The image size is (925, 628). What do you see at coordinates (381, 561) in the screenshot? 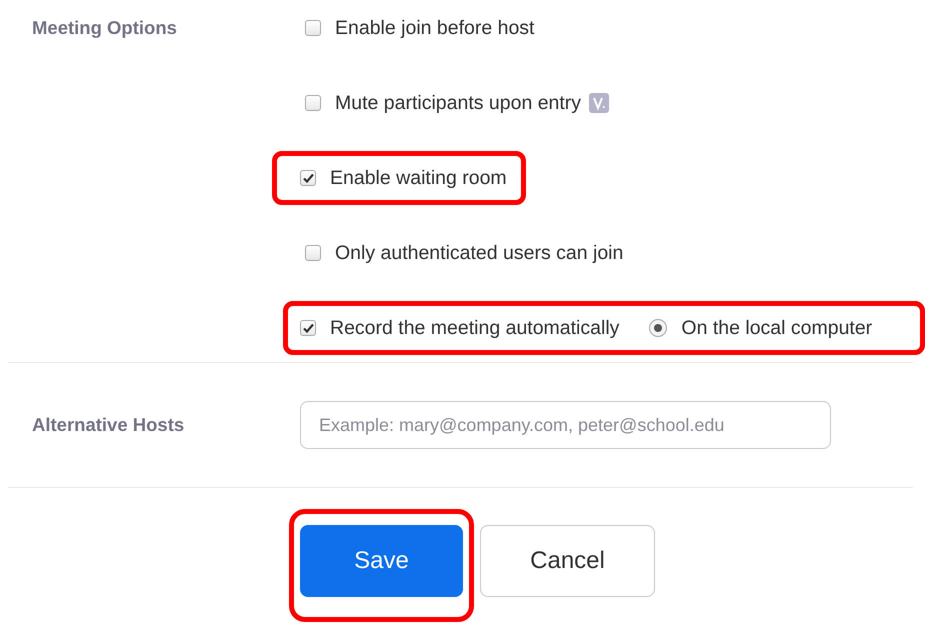
I see `save-button: Save` at bounding box center [381, 561].